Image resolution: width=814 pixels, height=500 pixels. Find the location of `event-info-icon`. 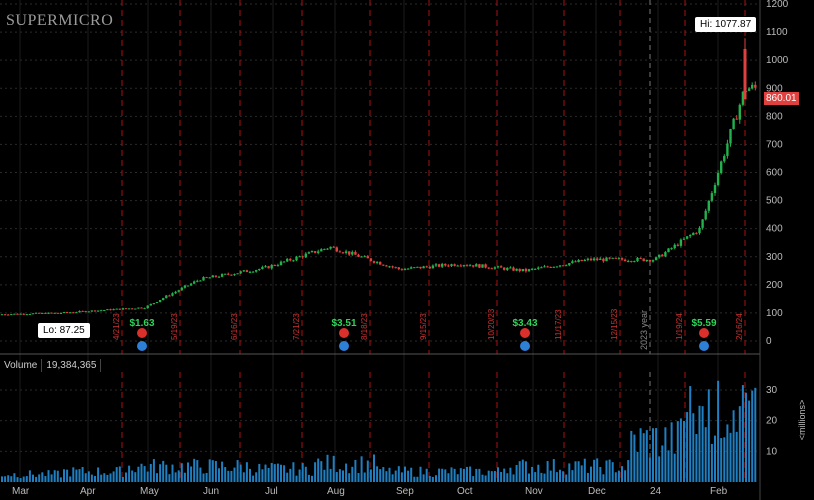

event-info-icon is located at coordinates (704, 346).